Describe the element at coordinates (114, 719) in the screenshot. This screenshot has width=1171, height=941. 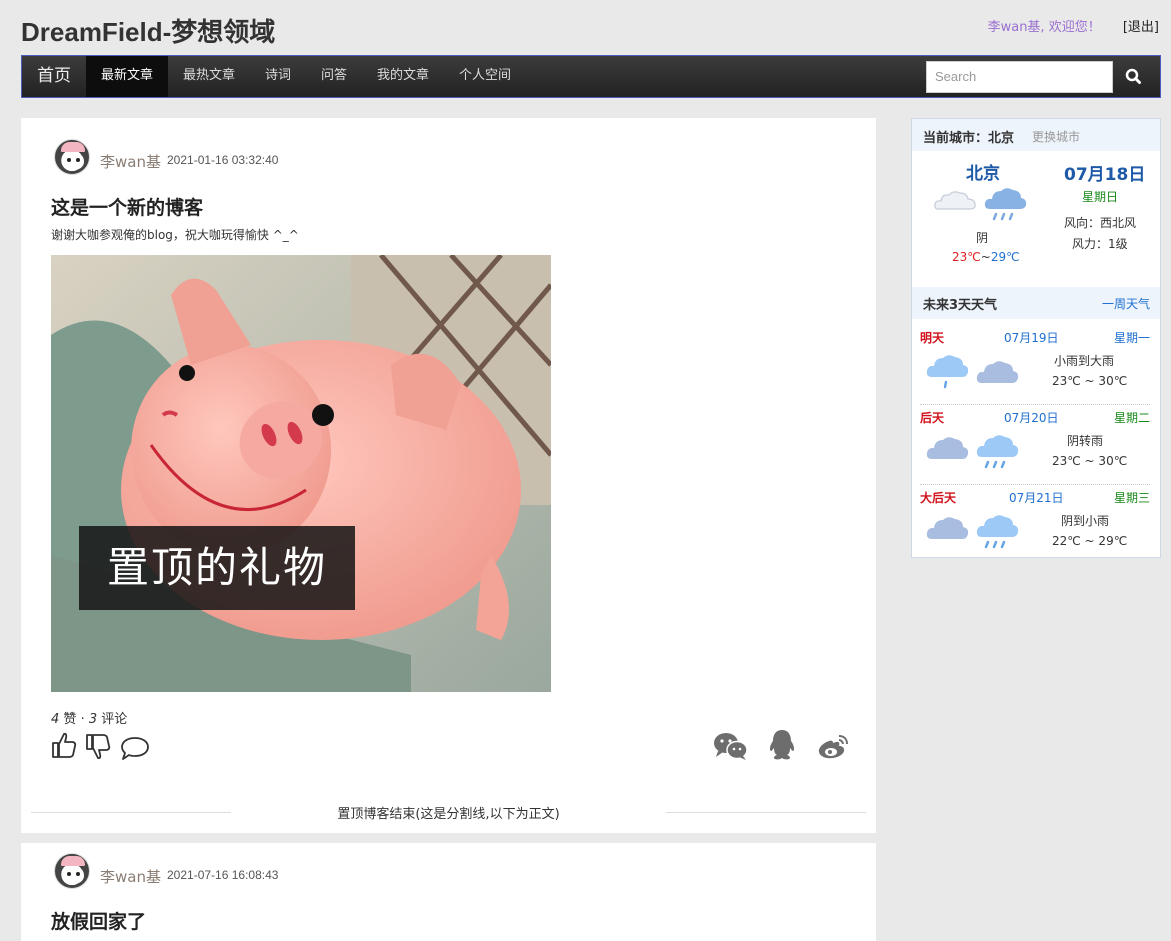
I see `comment-label: 评论` at that location.